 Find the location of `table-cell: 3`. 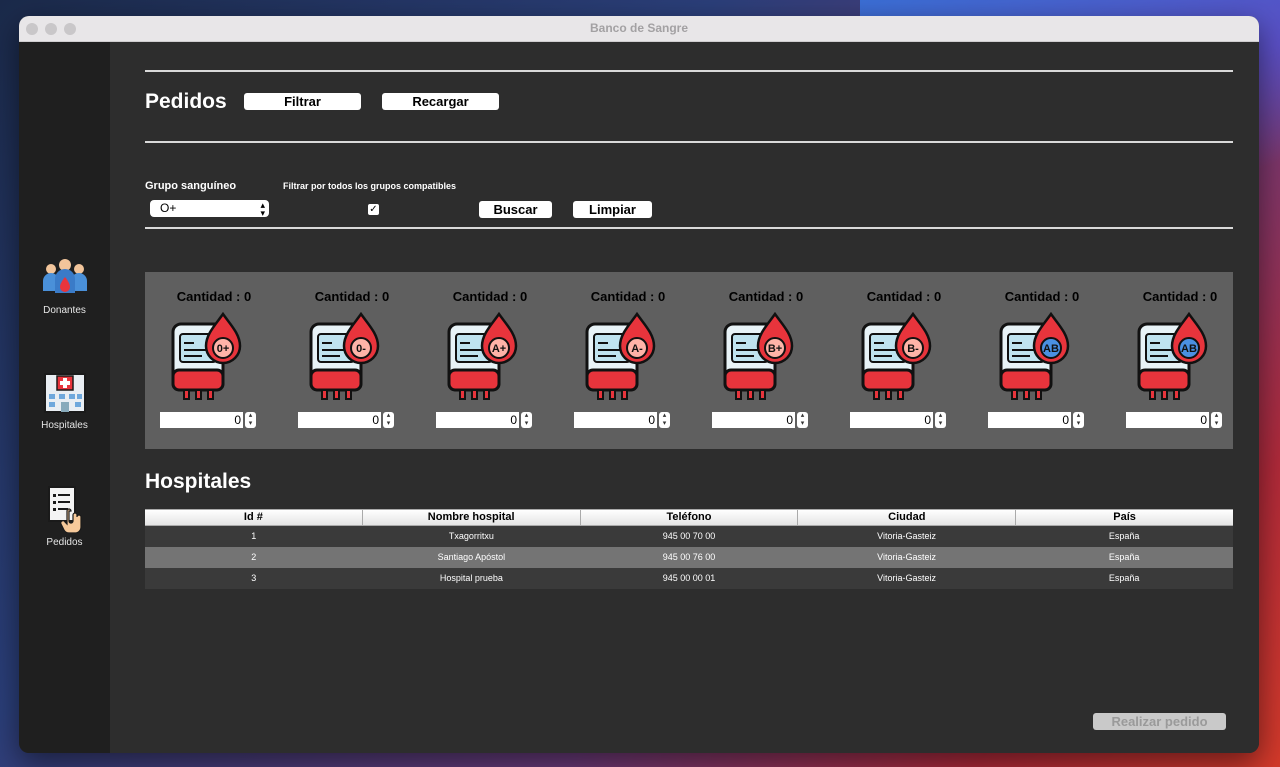

table-cell: 3 is located at coordinates (254, 578).